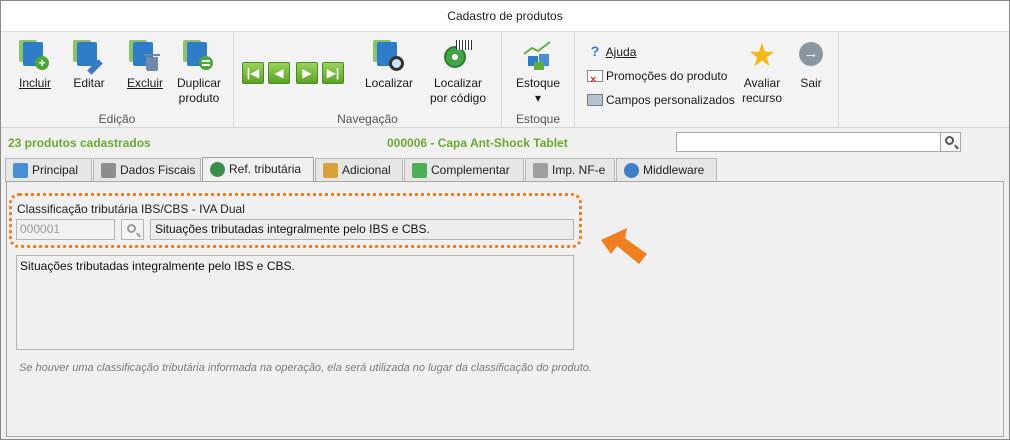 The image size is (1010, 440). Describe the element at coordinates (20, 170) in the screenshot. I see `principal-tab-icon` at that location.